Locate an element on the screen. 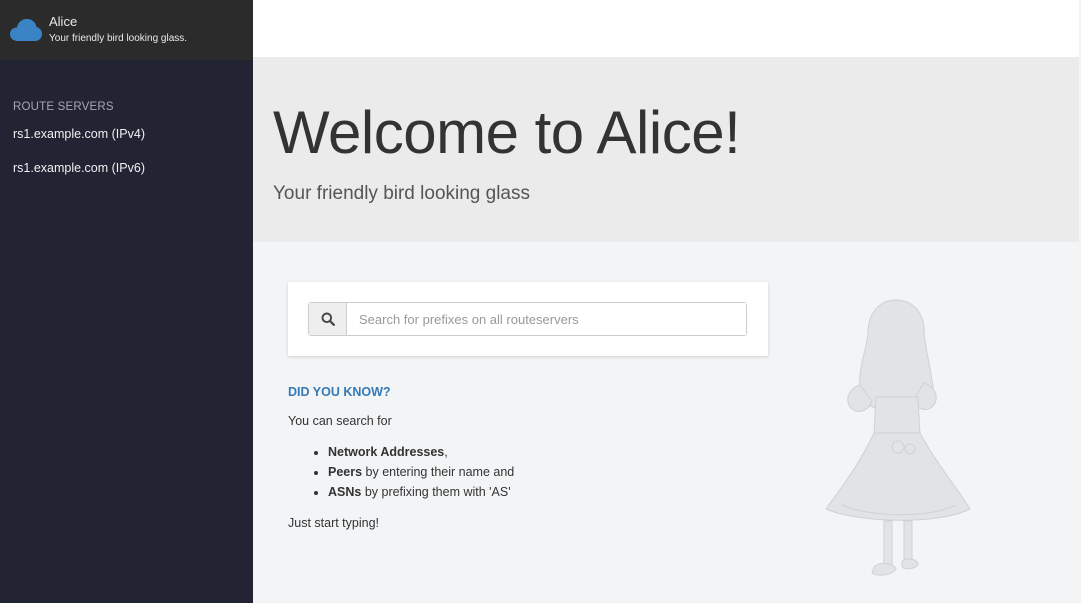 The width and height of the screenshot is (1081, 603). list-item: Peers by entering their name and is located at coordinates (548, 472).